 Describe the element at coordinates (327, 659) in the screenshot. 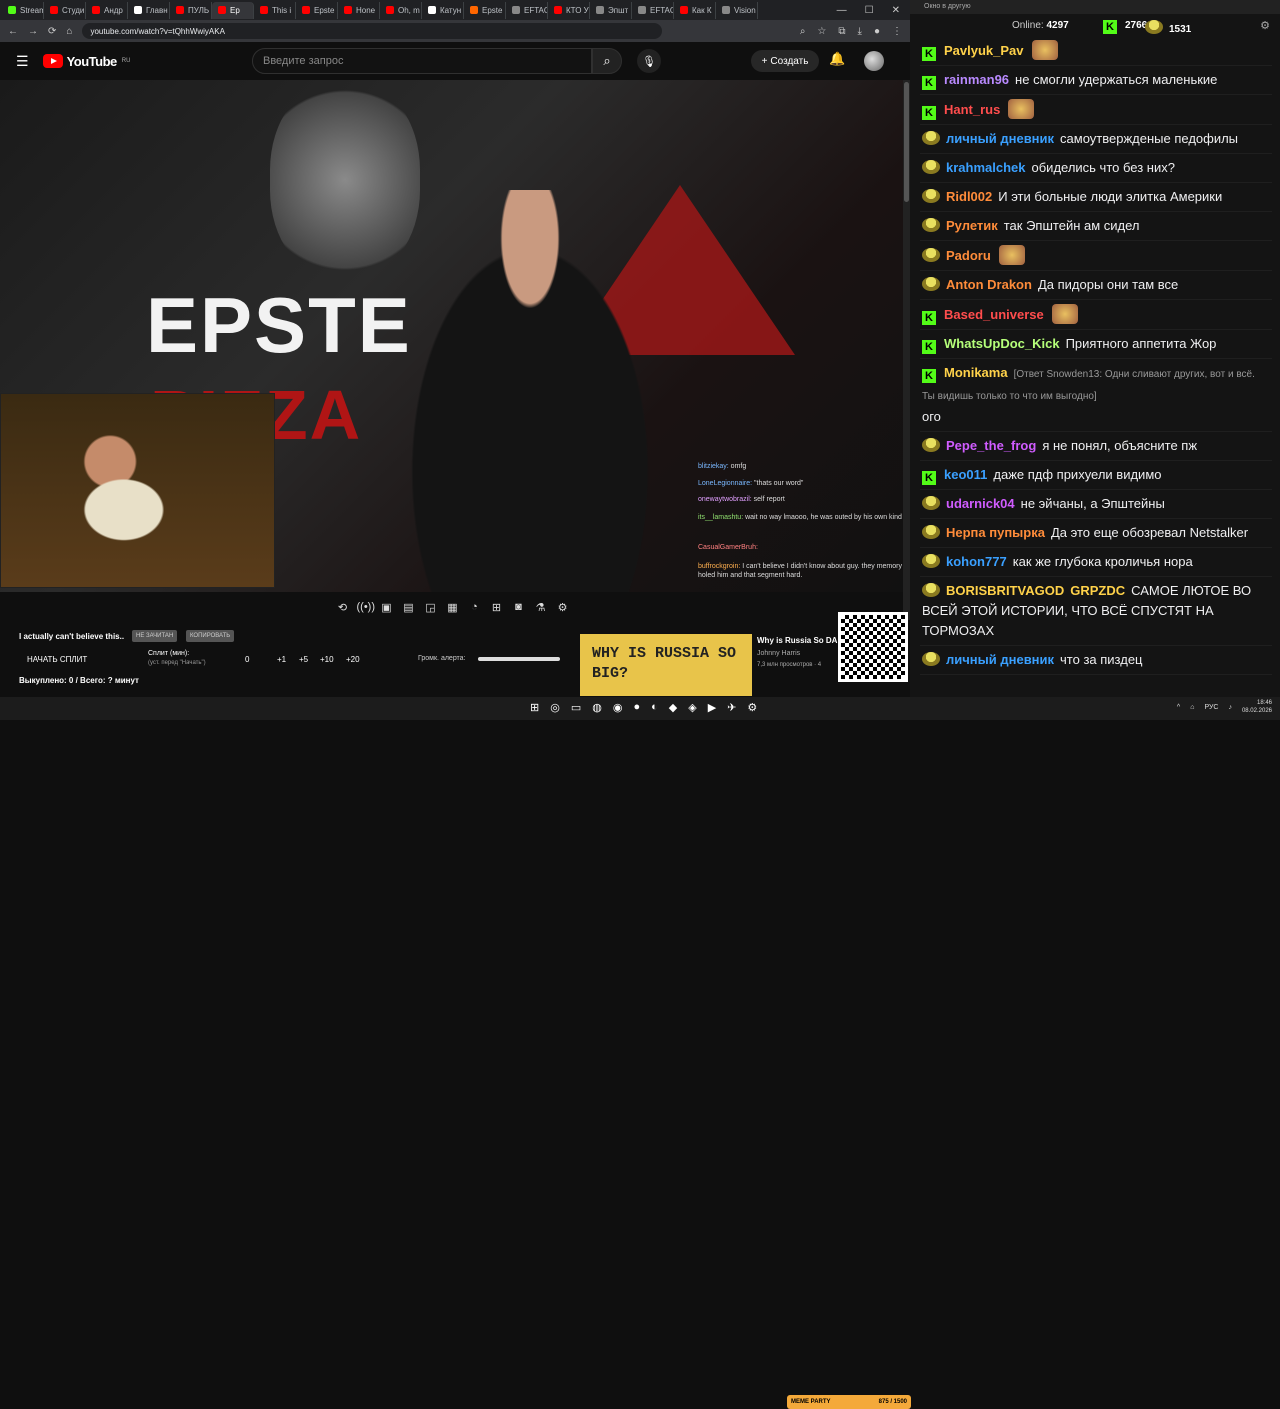

I see `split-plus10-button: +10` at that location.